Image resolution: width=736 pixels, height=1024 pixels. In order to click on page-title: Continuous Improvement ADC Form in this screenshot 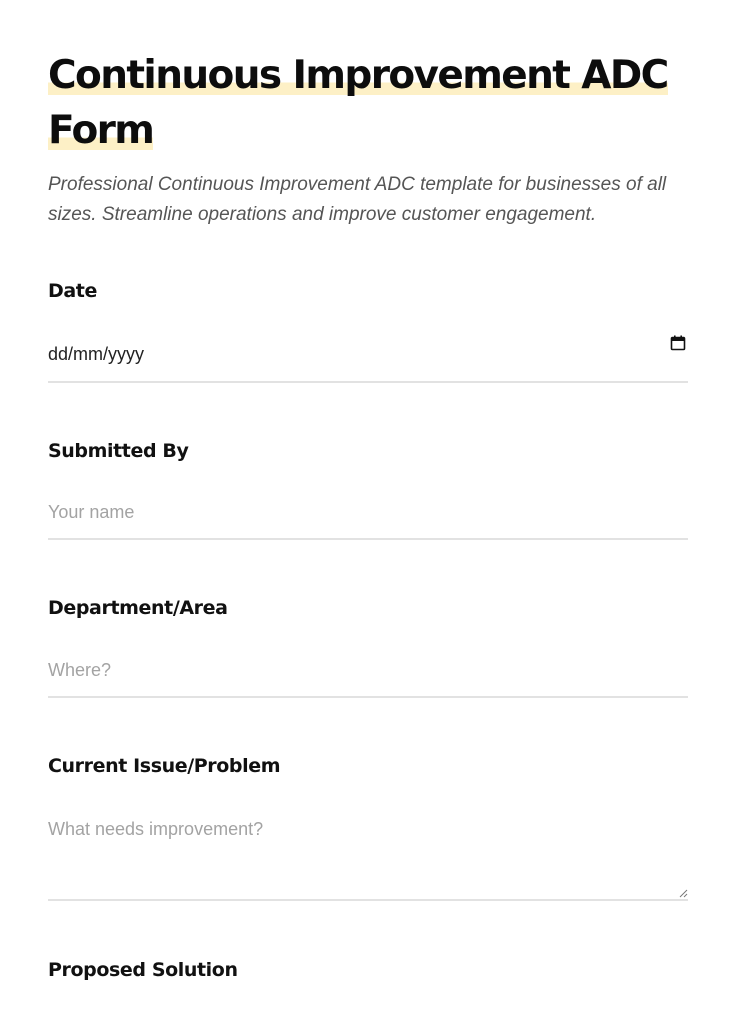, I will do `click(368, 103)`.